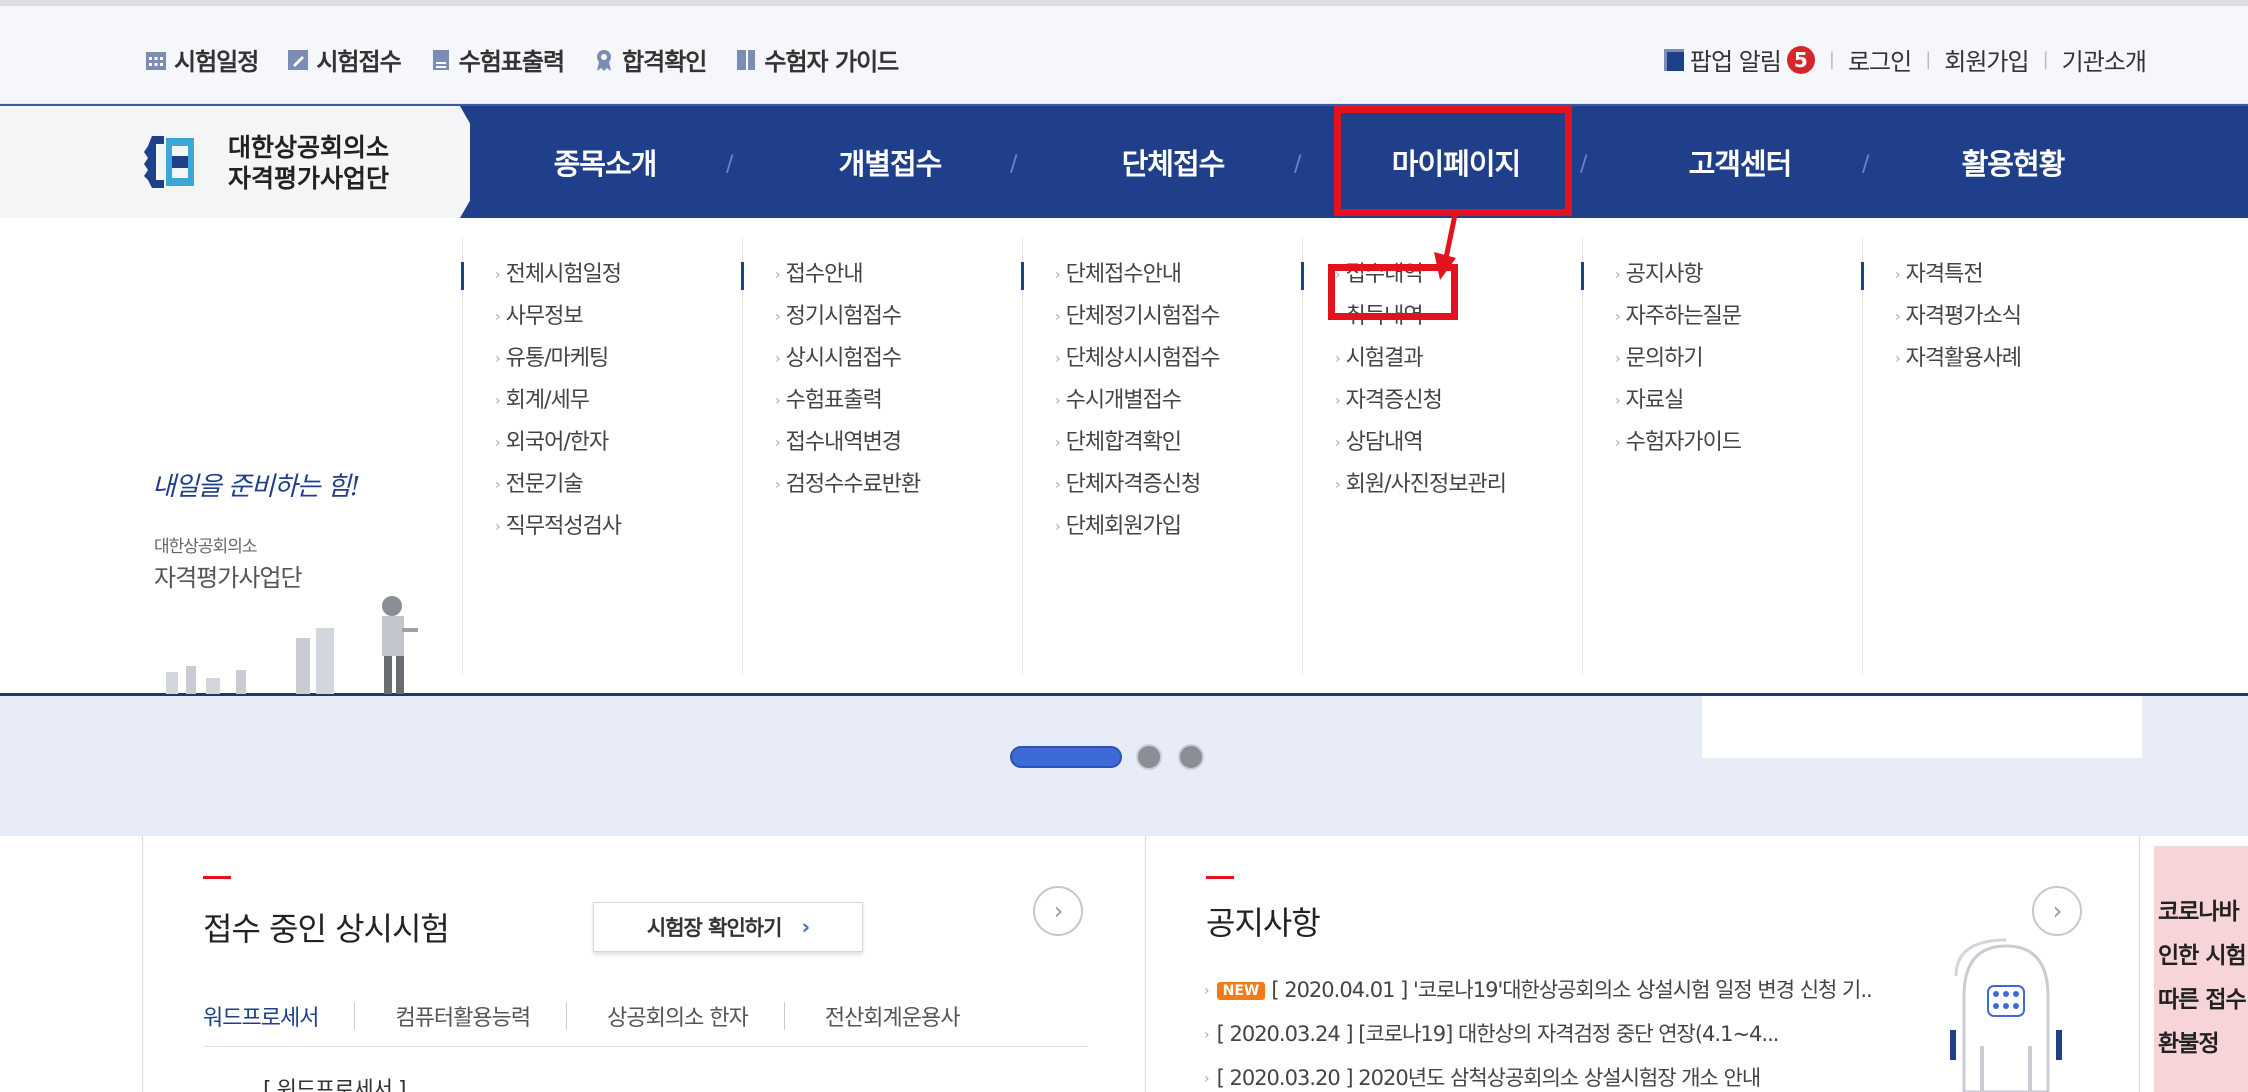  I want to click on submenu-item: 자주하는질문, so click(1678, 317).